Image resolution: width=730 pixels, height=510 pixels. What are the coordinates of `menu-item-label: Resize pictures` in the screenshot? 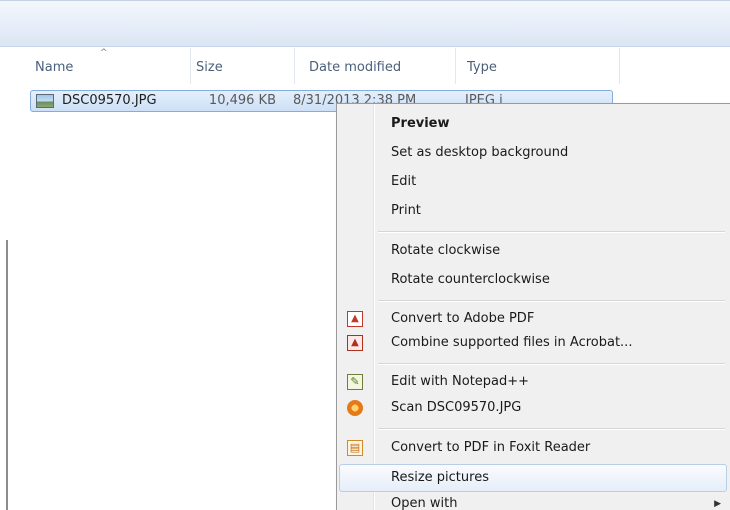 It's located at (440, 477).